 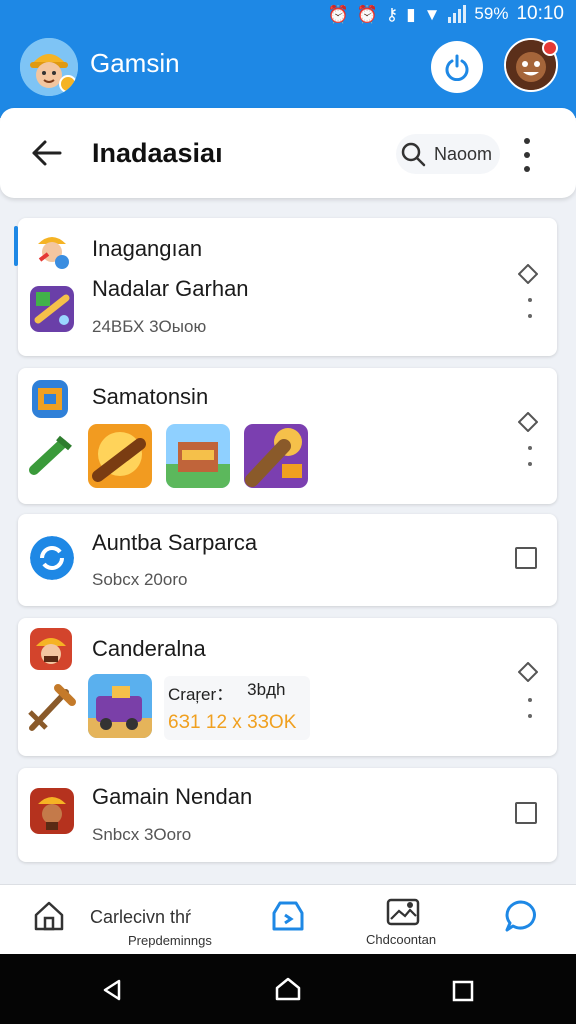 I want to click on search-label: Naoom, so click(x=463, y=153).